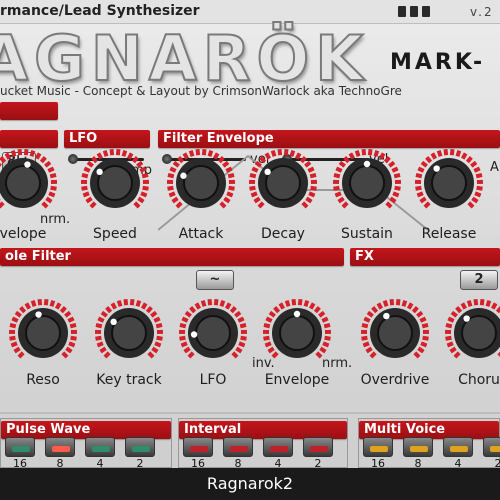 Image resolution: width=500 pixels, height=500 pixels. What do you see at coordinates (263, 363) in the screenshot?
I see `inv-label: inv.` at bounding box center [263, 363].